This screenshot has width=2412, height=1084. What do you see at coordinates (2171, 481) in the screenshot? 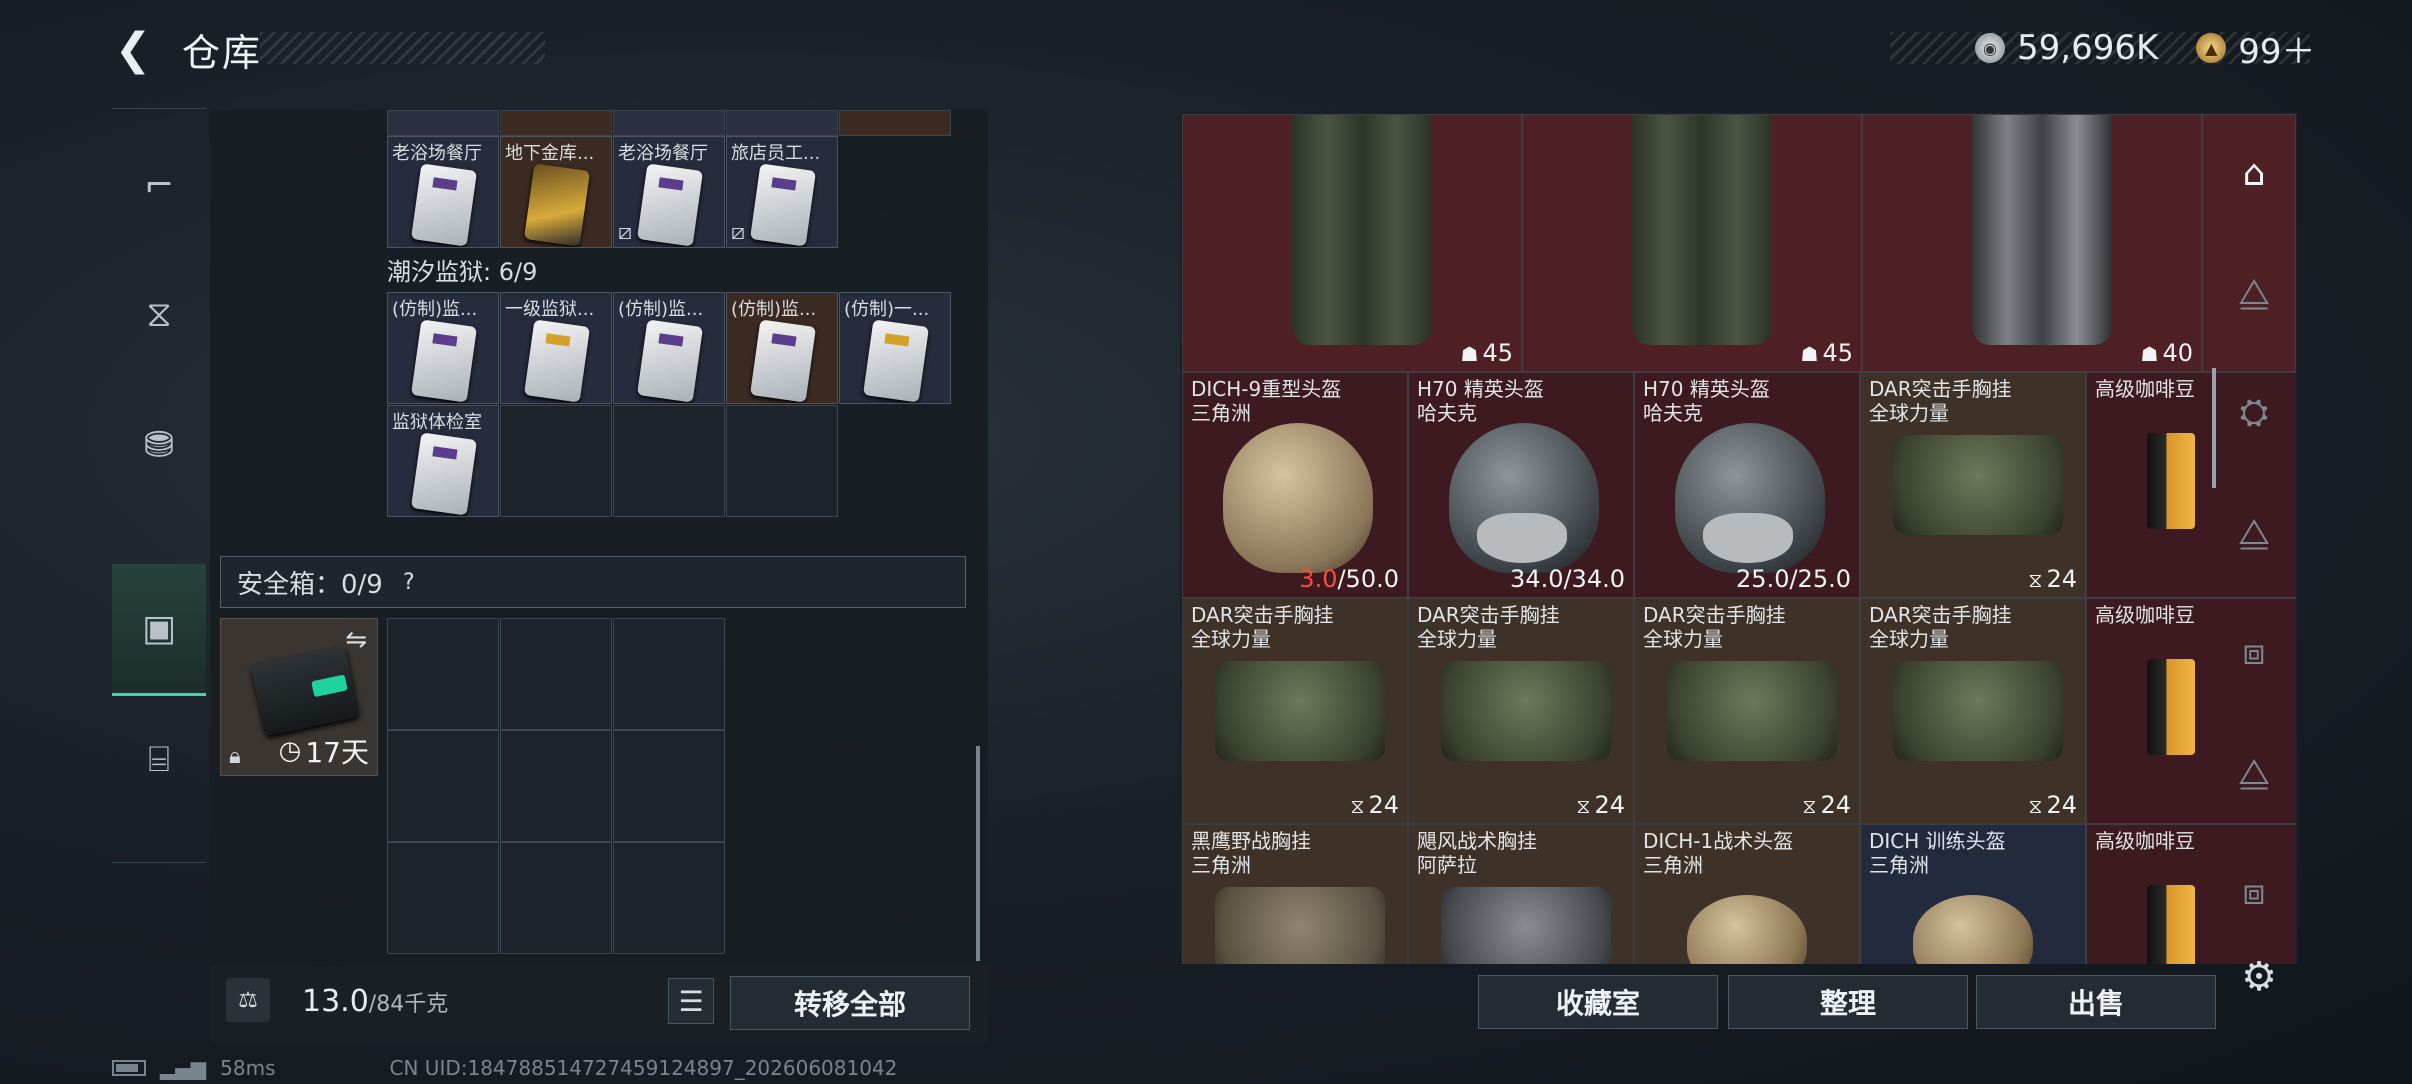
I see `coffee-image` at bounding box center [2171, 481].